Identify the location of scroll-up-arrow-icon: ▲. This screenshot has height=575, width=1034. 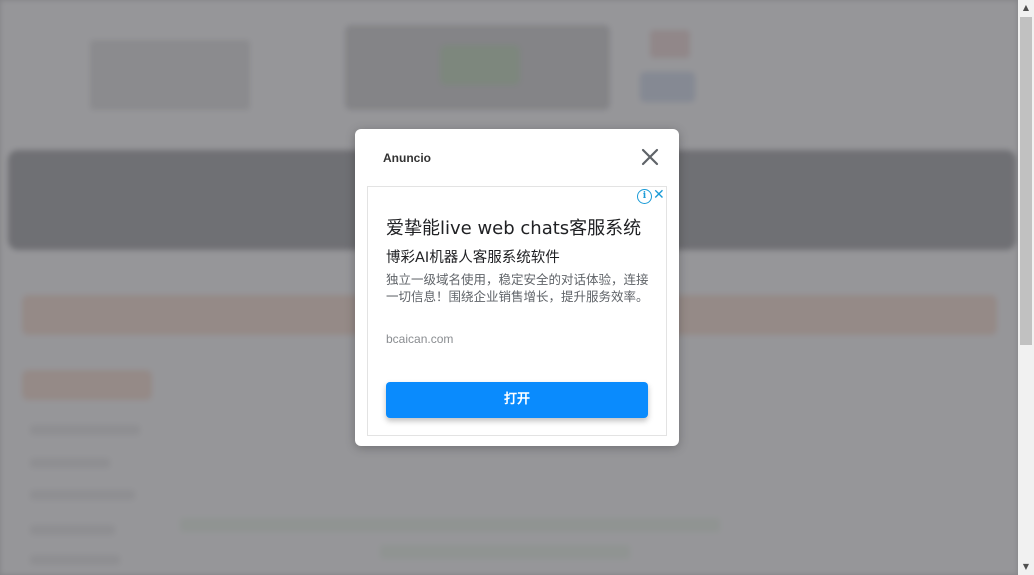
(1026, 8).